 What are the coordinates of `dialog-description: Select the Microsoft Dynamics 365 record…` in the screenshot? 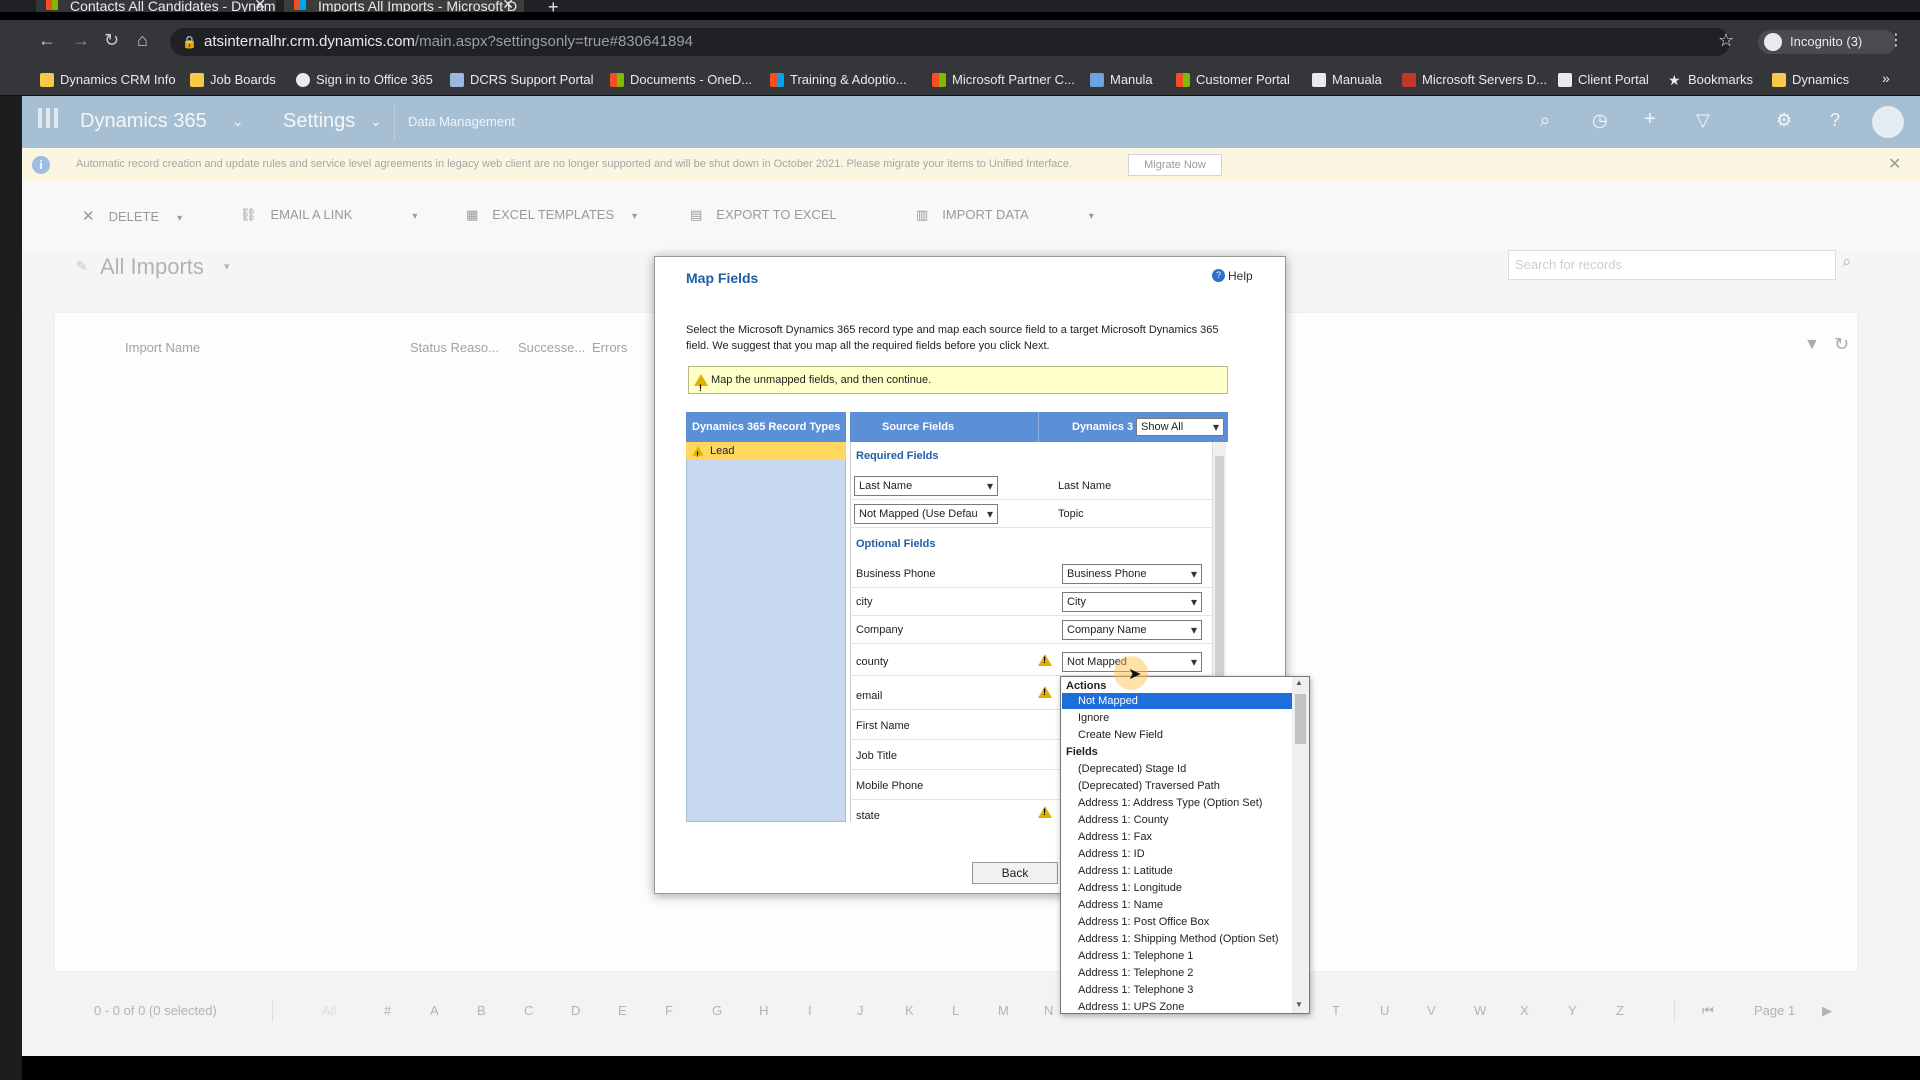 It's located at (952, 338).